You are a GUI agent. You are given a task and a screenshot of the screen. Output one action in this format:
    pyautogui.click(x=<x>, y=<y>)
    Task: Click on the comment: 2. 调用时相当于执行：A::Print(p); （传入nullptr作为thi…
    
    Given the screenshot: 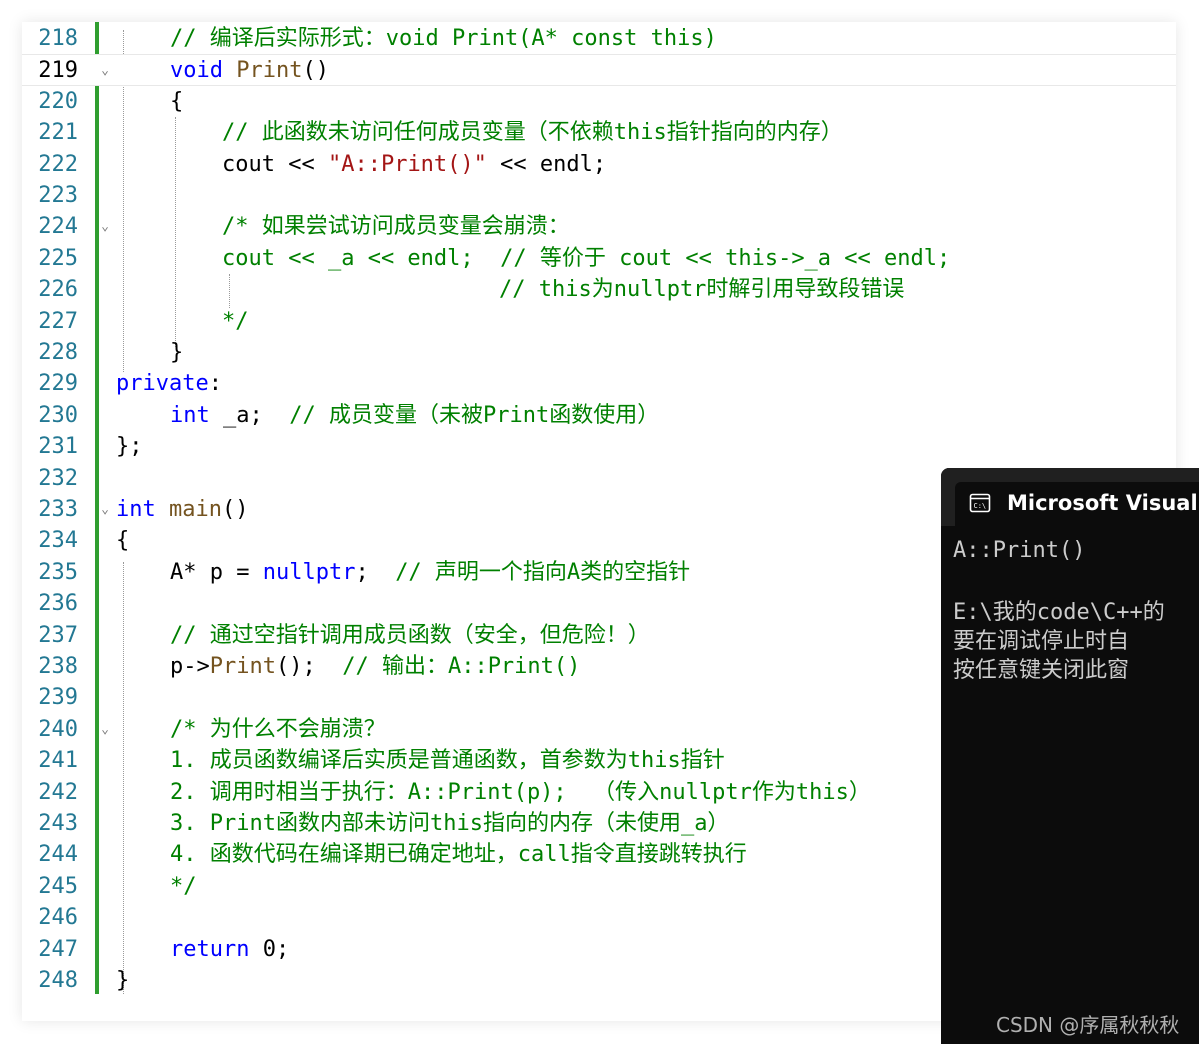 What is the action you would take?
    pyautogui.click(x=520, y=792)
    